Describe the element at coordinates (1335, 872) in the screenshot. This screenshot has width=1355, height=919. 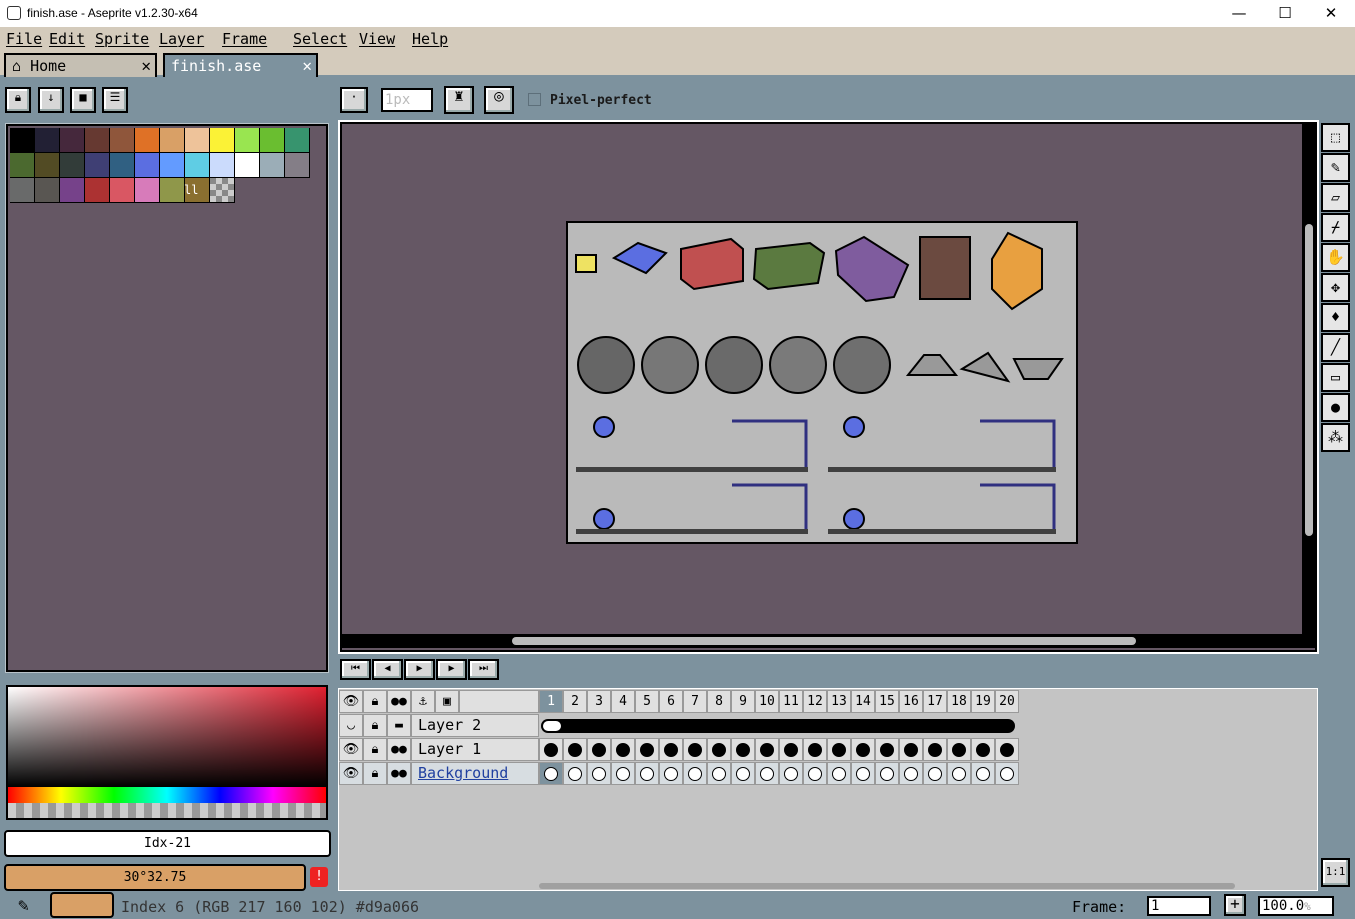
I see `zoom-one-to-one-button: 1:1` at that location.